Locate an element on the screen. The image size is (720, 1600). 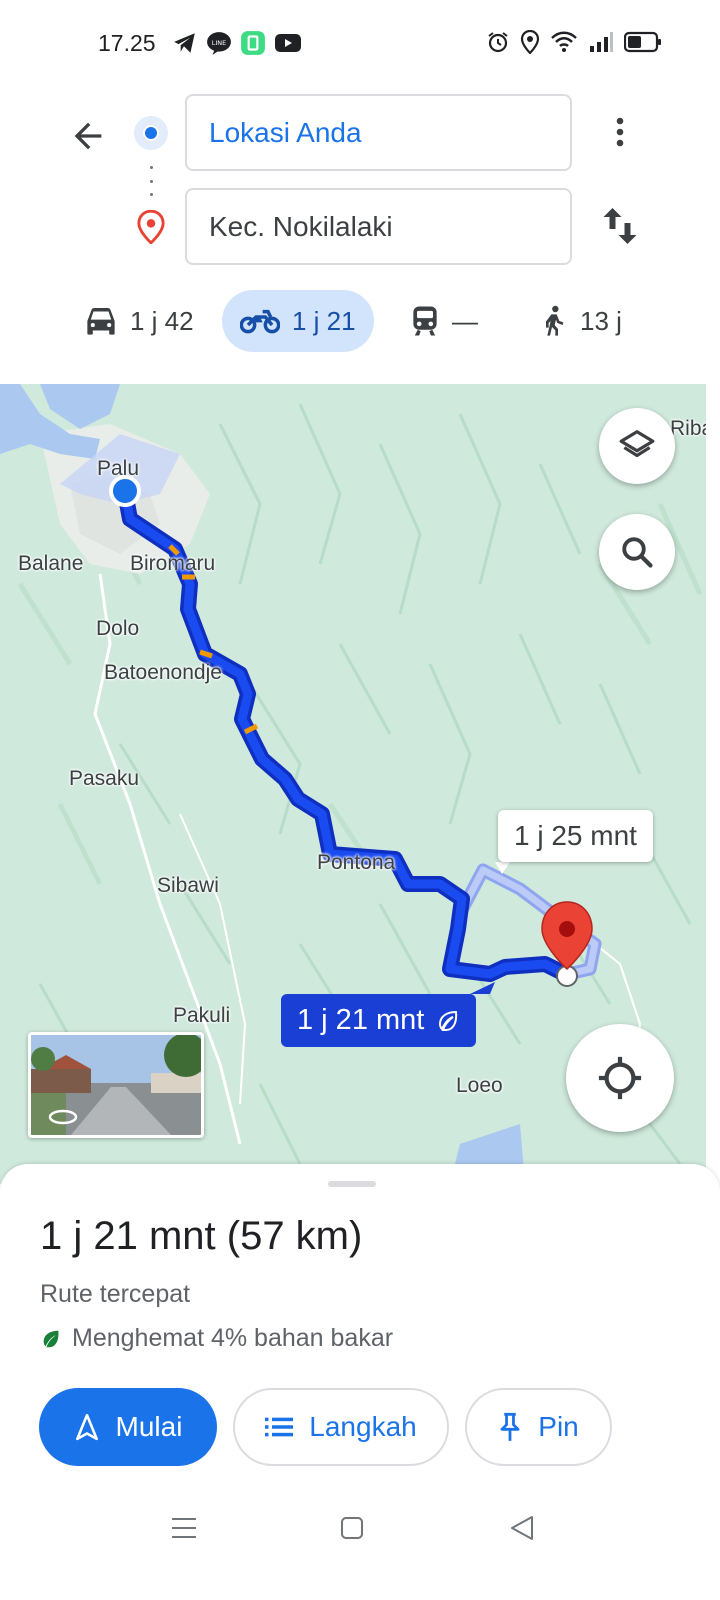
street-view-thumbnail is located at coordinates (116, 1085).